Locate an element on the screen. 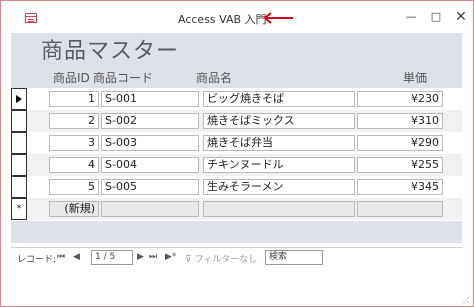  new-record-icon: ▶* is located at coordinates (170, 257).